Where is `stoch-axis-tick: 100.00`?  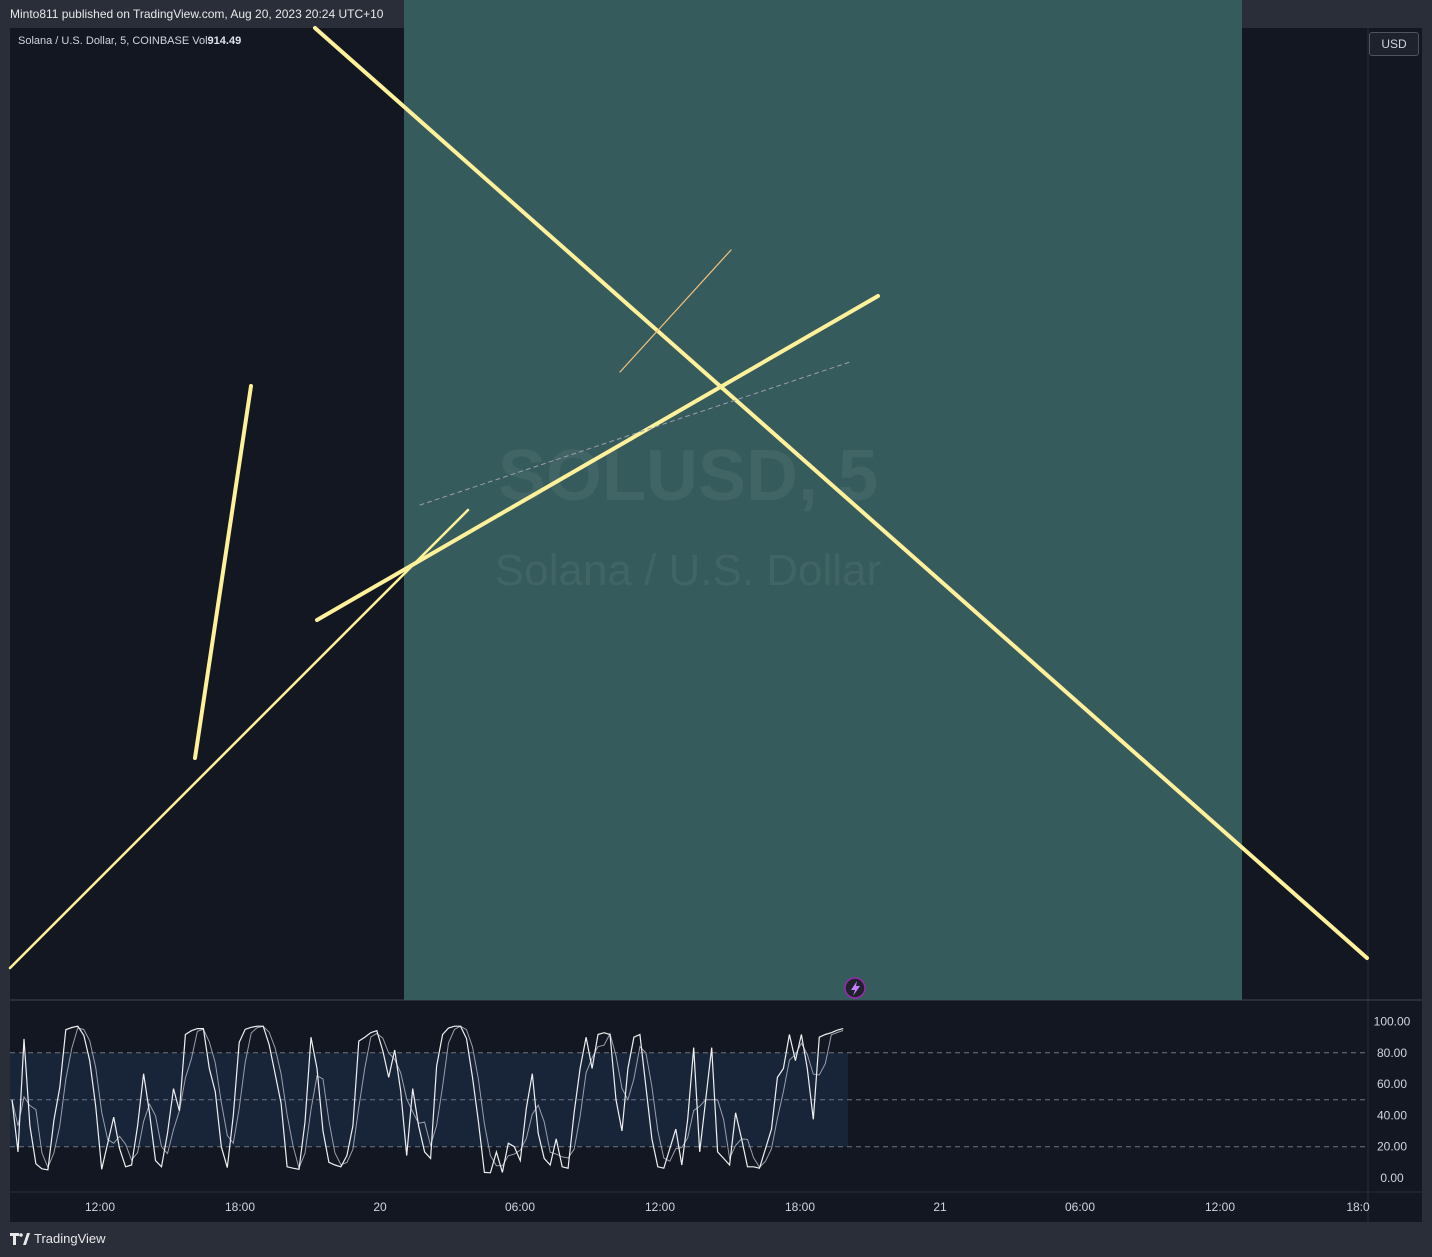 stoch-axis-tick: 100.00 is located at coordinates (1392, 1022).